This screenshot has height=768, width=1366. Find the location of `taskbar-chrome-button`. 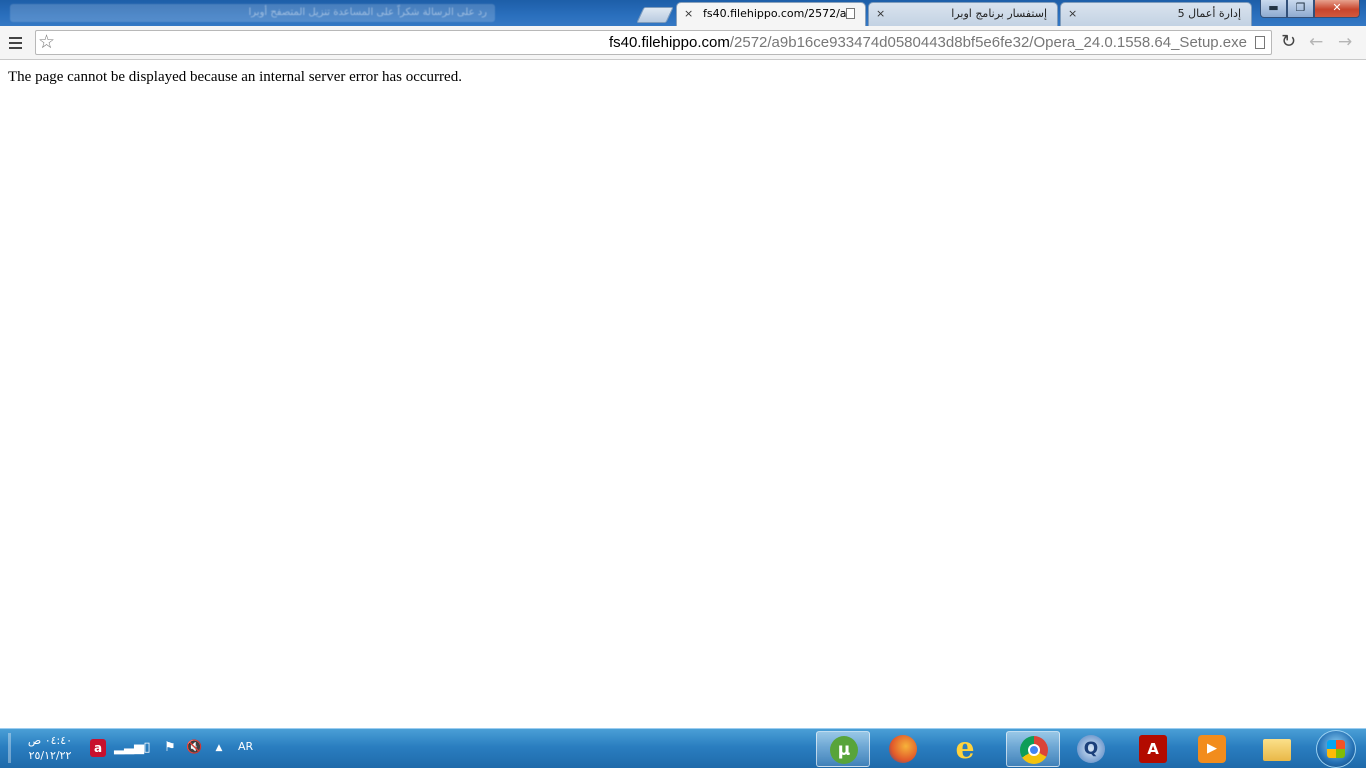

taskbar-chrome-button is located at coordinates (1033, 749).